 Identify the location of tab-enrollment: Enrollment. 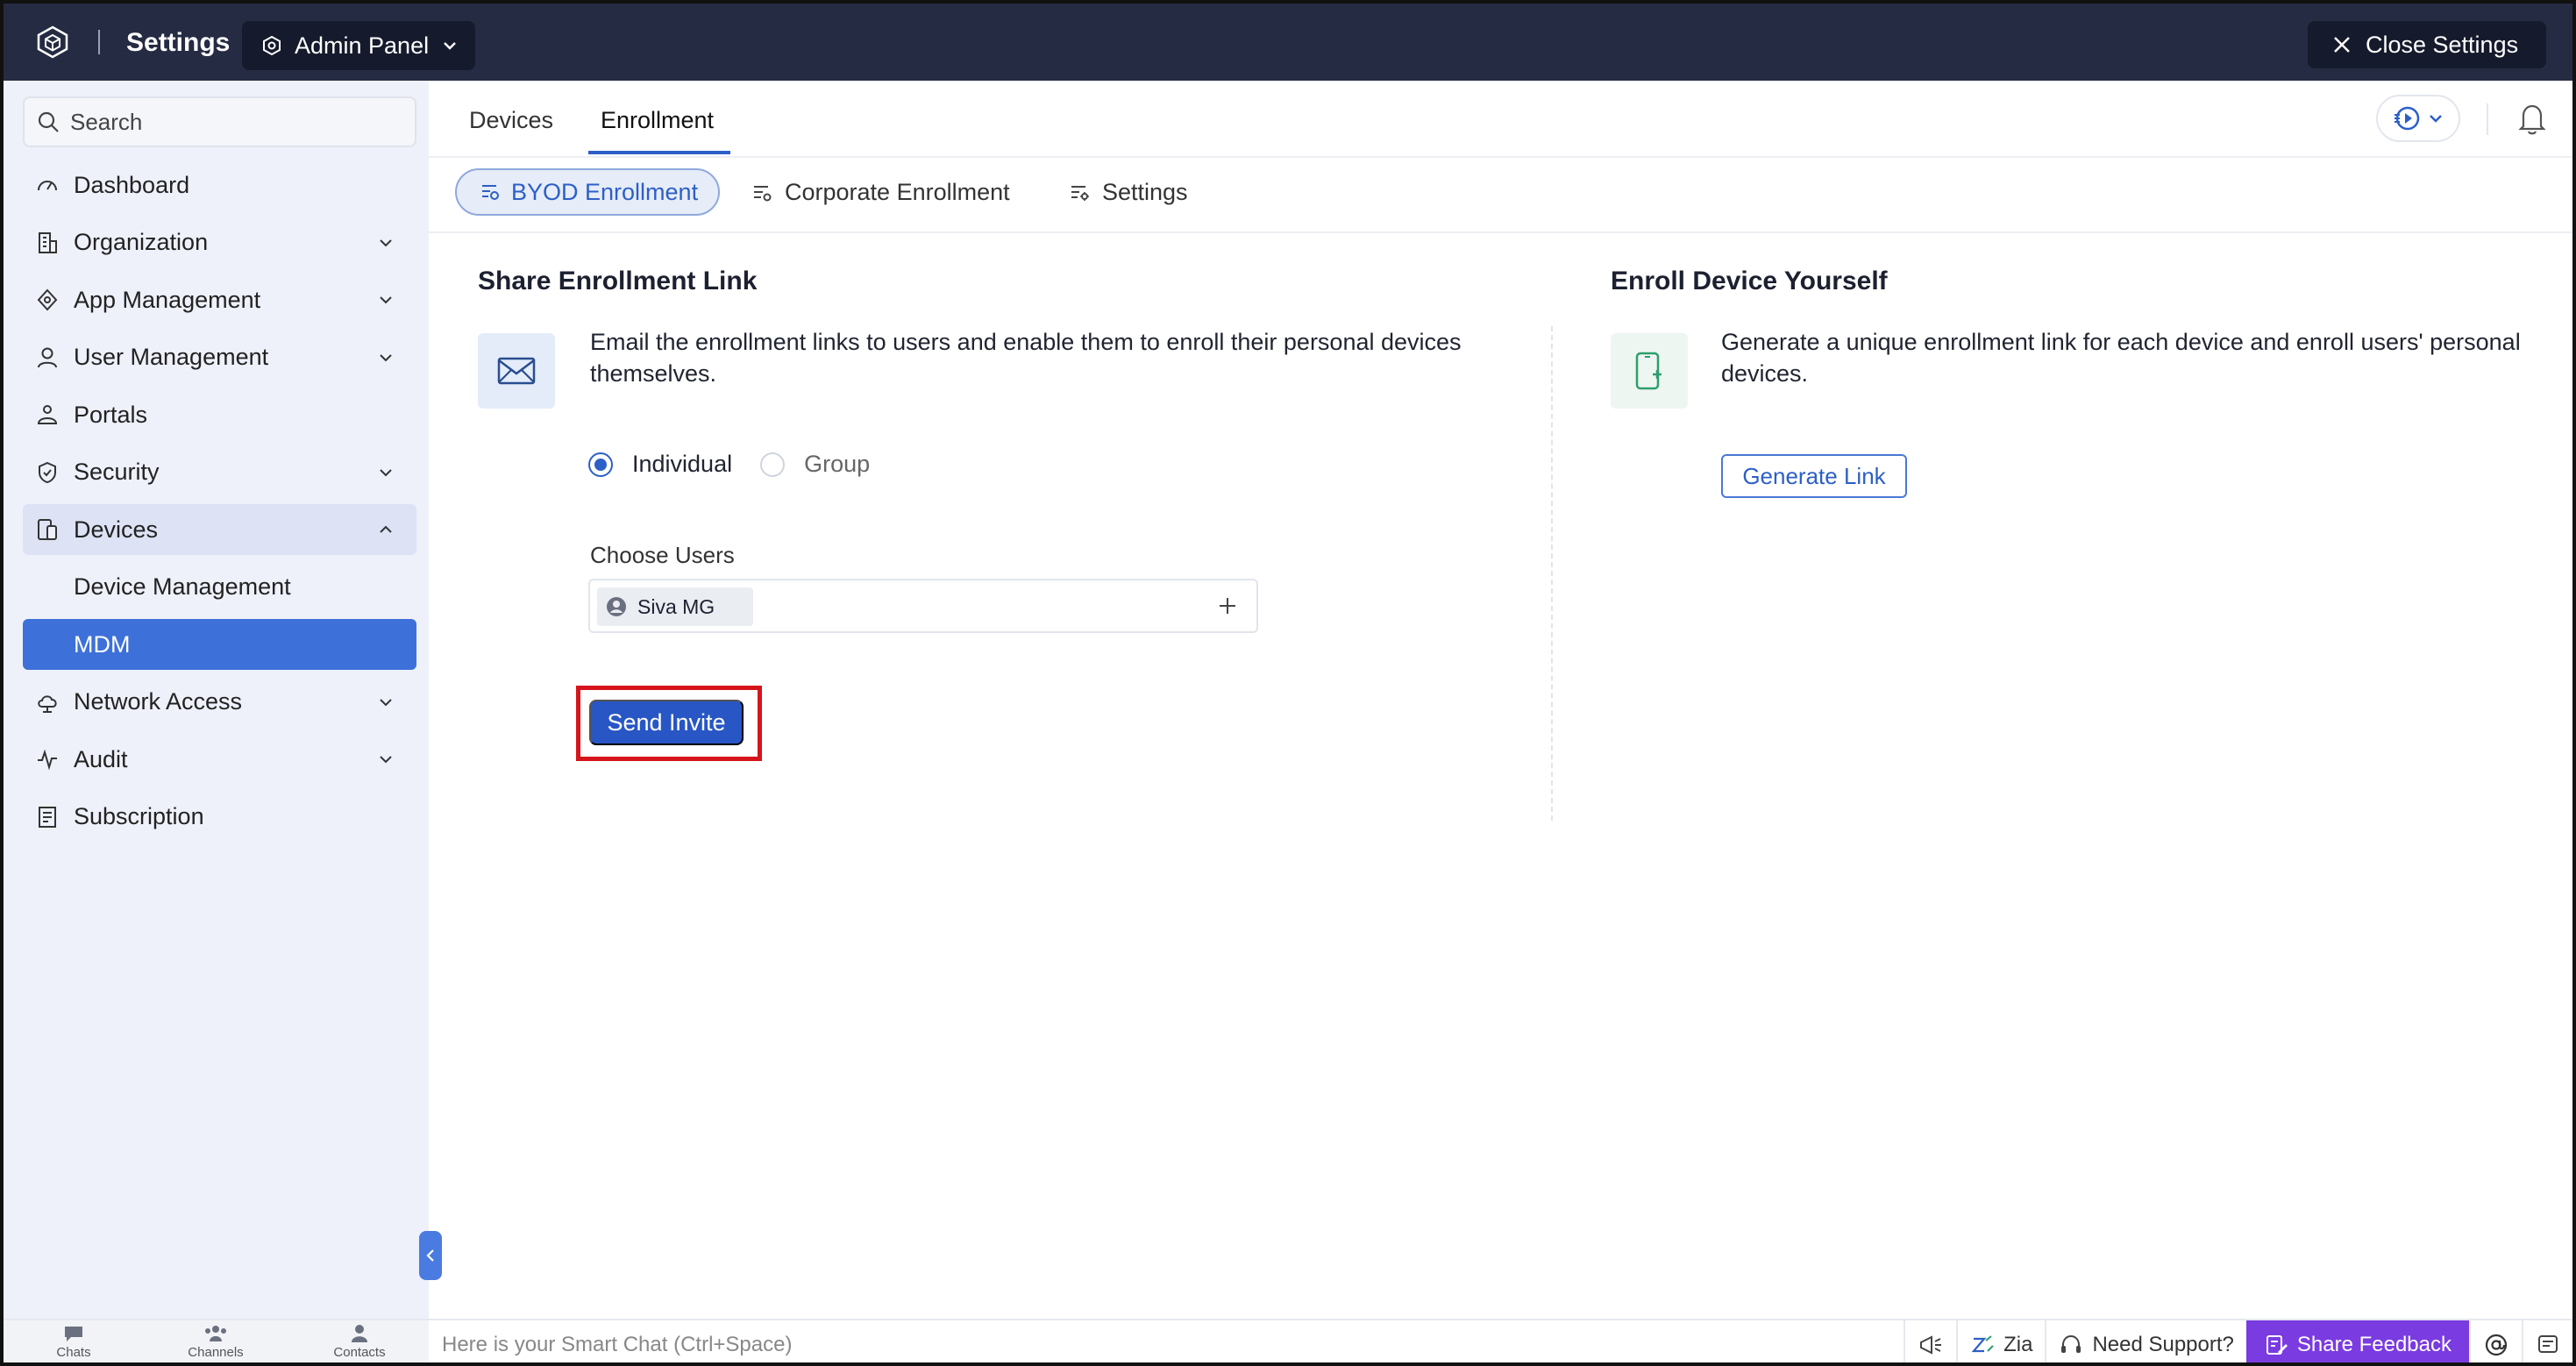
(657, 121).